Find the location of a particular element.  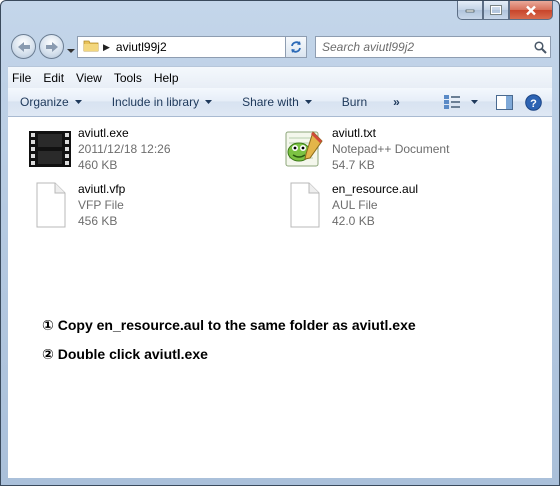

caption-buttons is located at coordinates (505, 11).